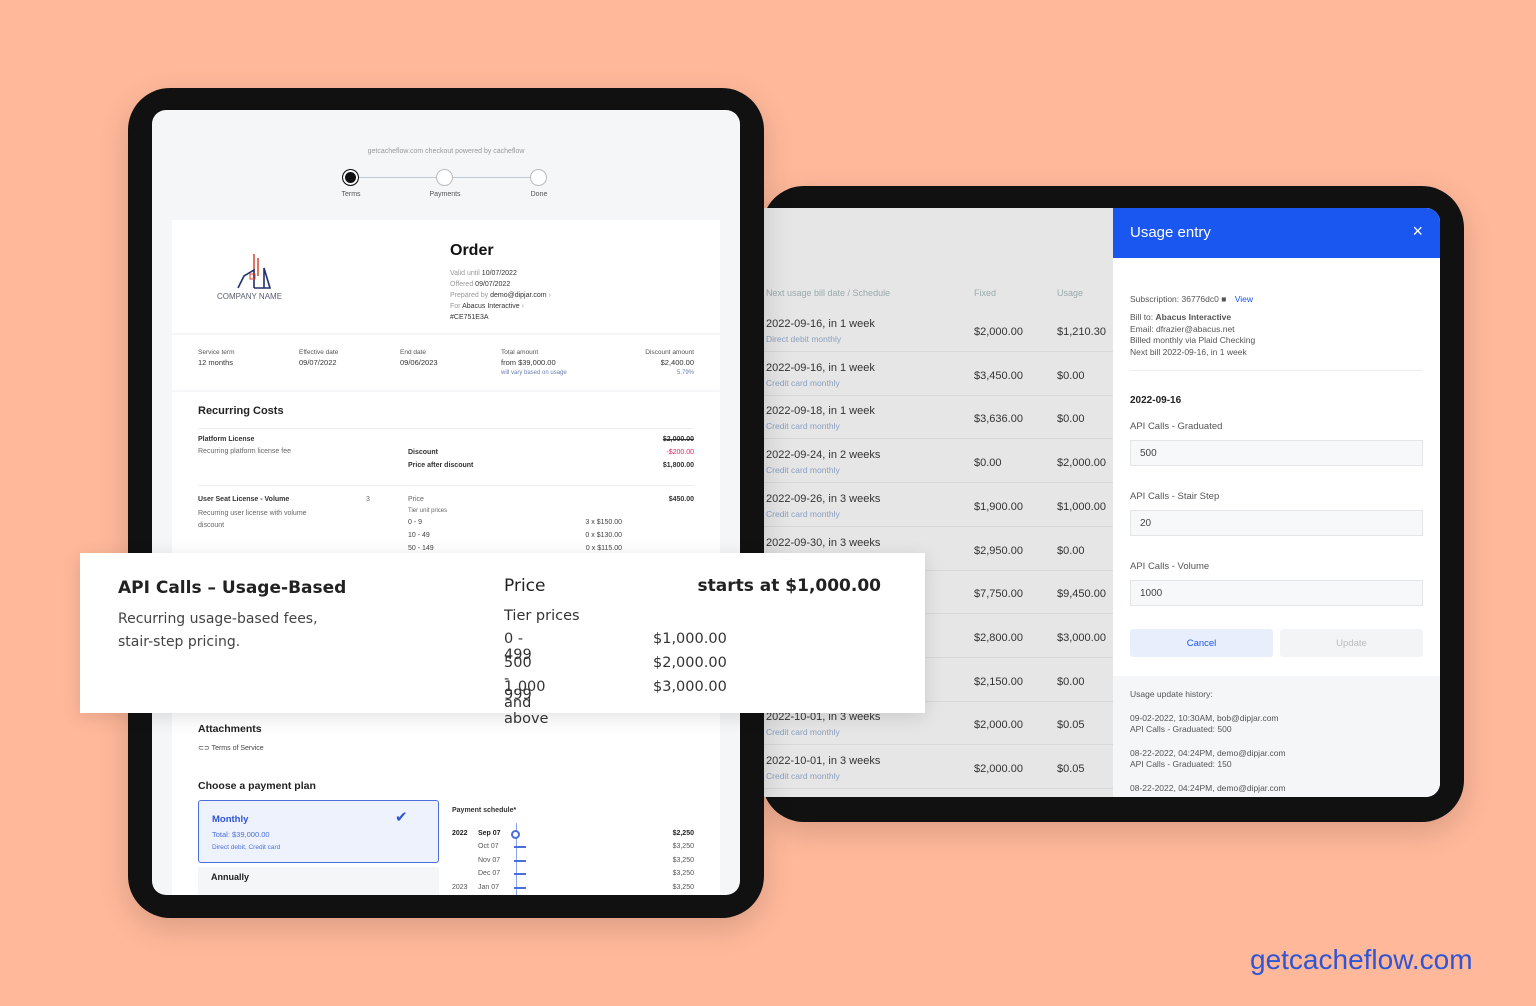  Describe the element at coordinates (1208, 753) in the screenshot. I see `history-entry: 08-22-2022, 04:24PM, demo@dipjar.com` at that location.